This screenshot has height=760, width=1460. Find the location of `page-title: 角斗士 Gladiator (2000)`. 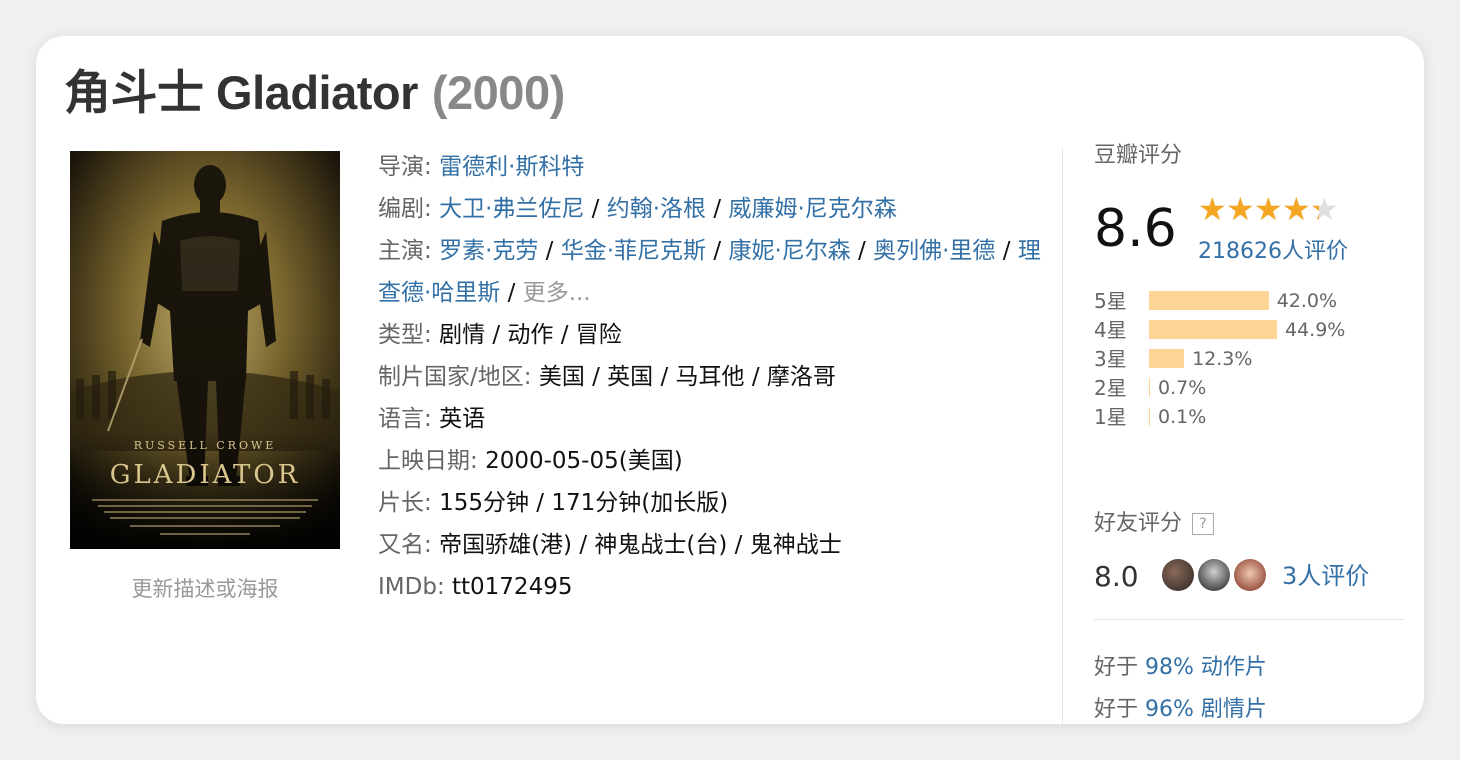

page-title: 角斗士 Gladiator (2000) is located at coordinates (314, 88).